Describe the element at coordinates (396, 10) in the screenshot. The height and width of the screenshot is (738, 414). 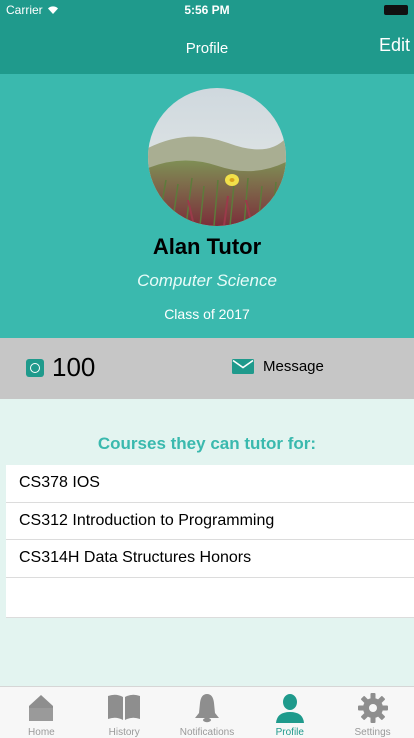
I see `battery-icon` at that location.